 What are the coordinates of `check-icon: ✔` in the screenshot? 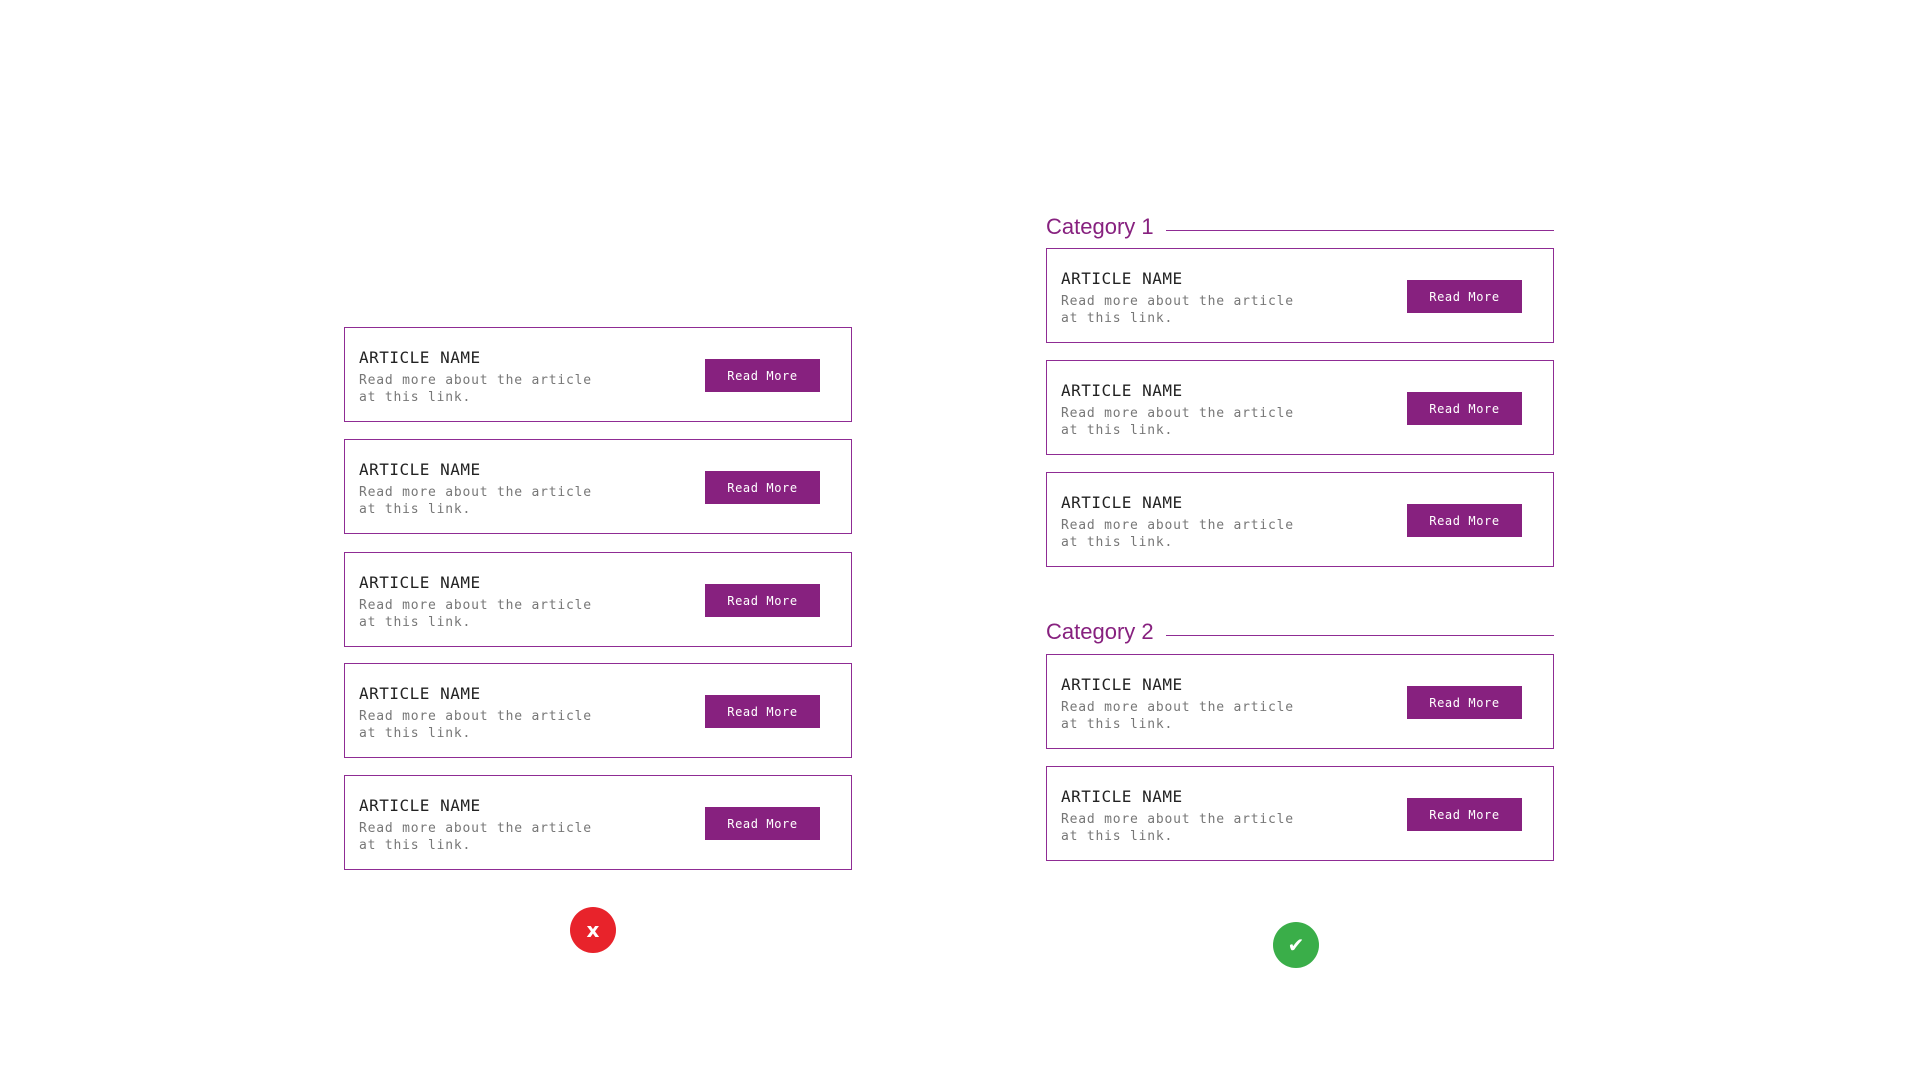 It's located at (1296, 945).